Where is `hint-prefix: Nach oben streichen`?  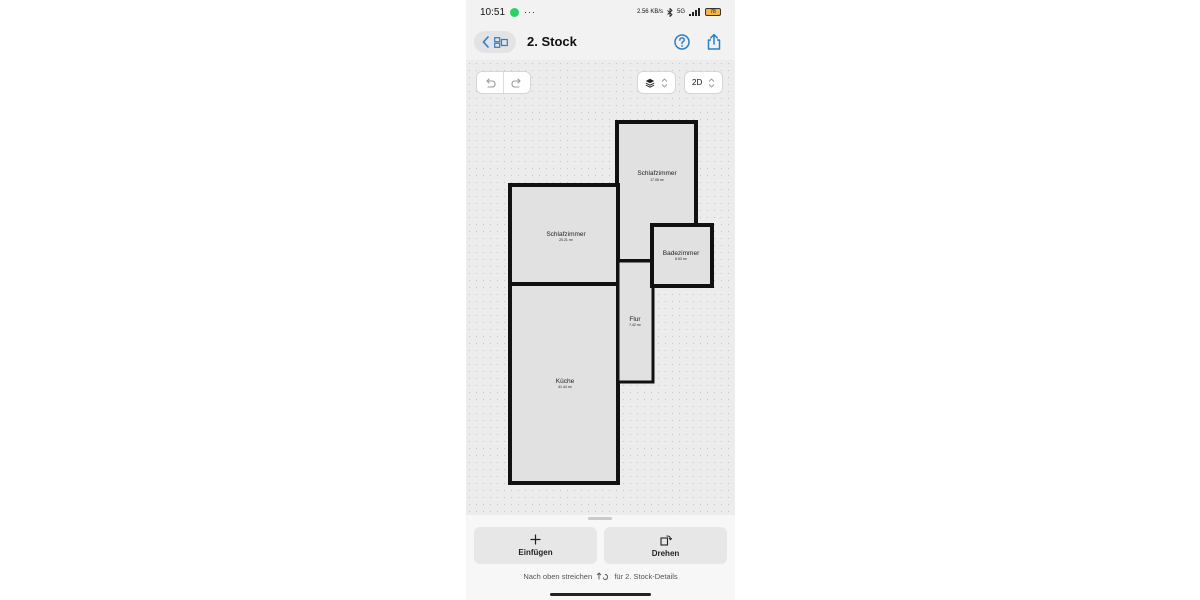 hint-prefix: Nach oben streichen is located at coordinates (558, 576).